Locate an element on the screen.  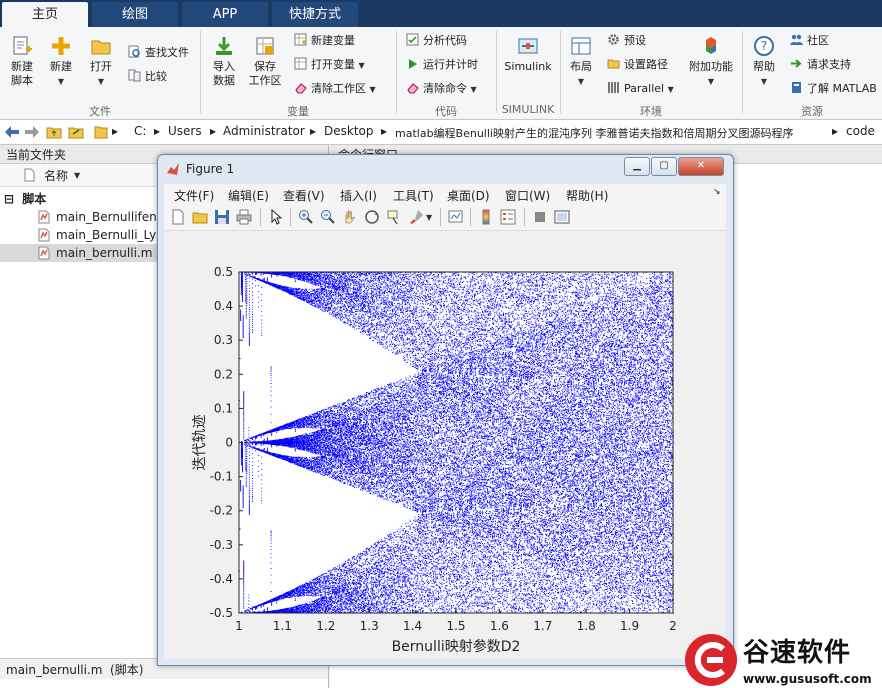
figure-titlebar: Figure 1 ▁ ▢ ✕ is located at coordinates (445, 169).